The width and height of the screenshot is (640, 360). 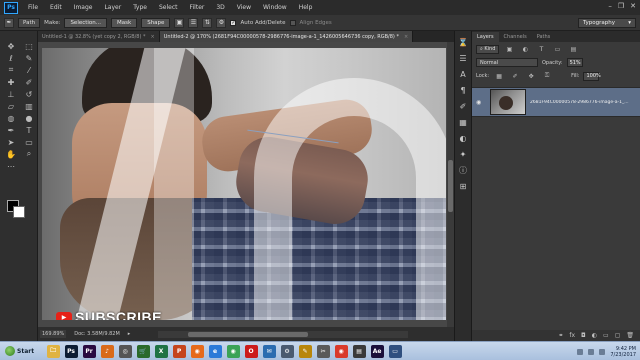 What do you see at coordinates (11, 94) in the screenshot?
I see `clone-stamp-tool-icon: ⊥` at bounding box center [11, 94].